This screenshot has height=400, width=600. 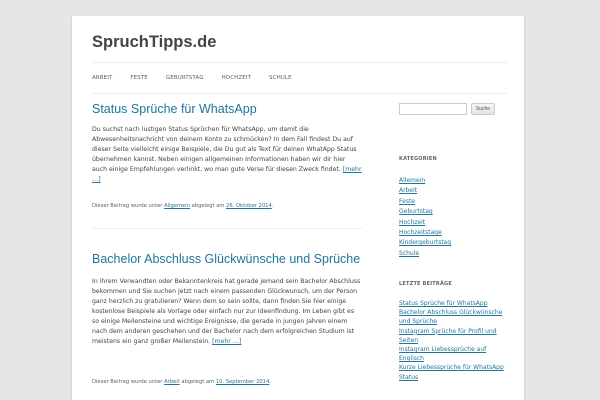 I want to click on list-item: Status Sprüche für WhatsApp, so click(x=455, y=303).